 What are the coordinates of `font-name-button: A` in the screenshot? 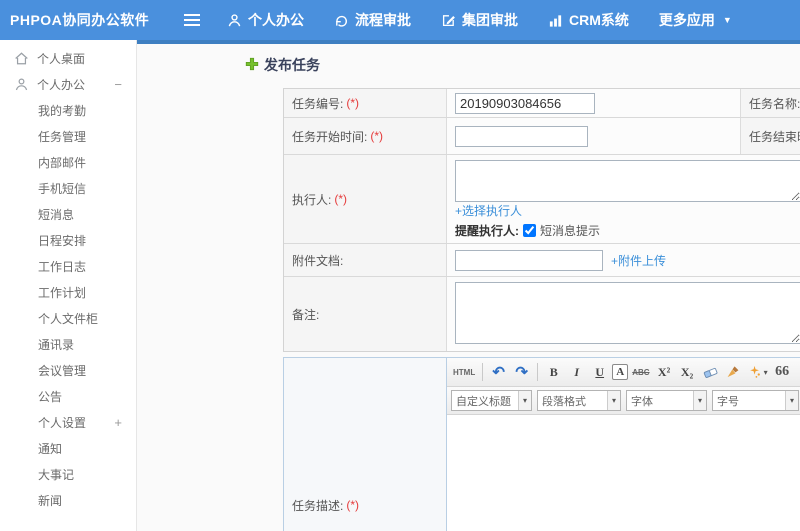 It's located at (620, 372).